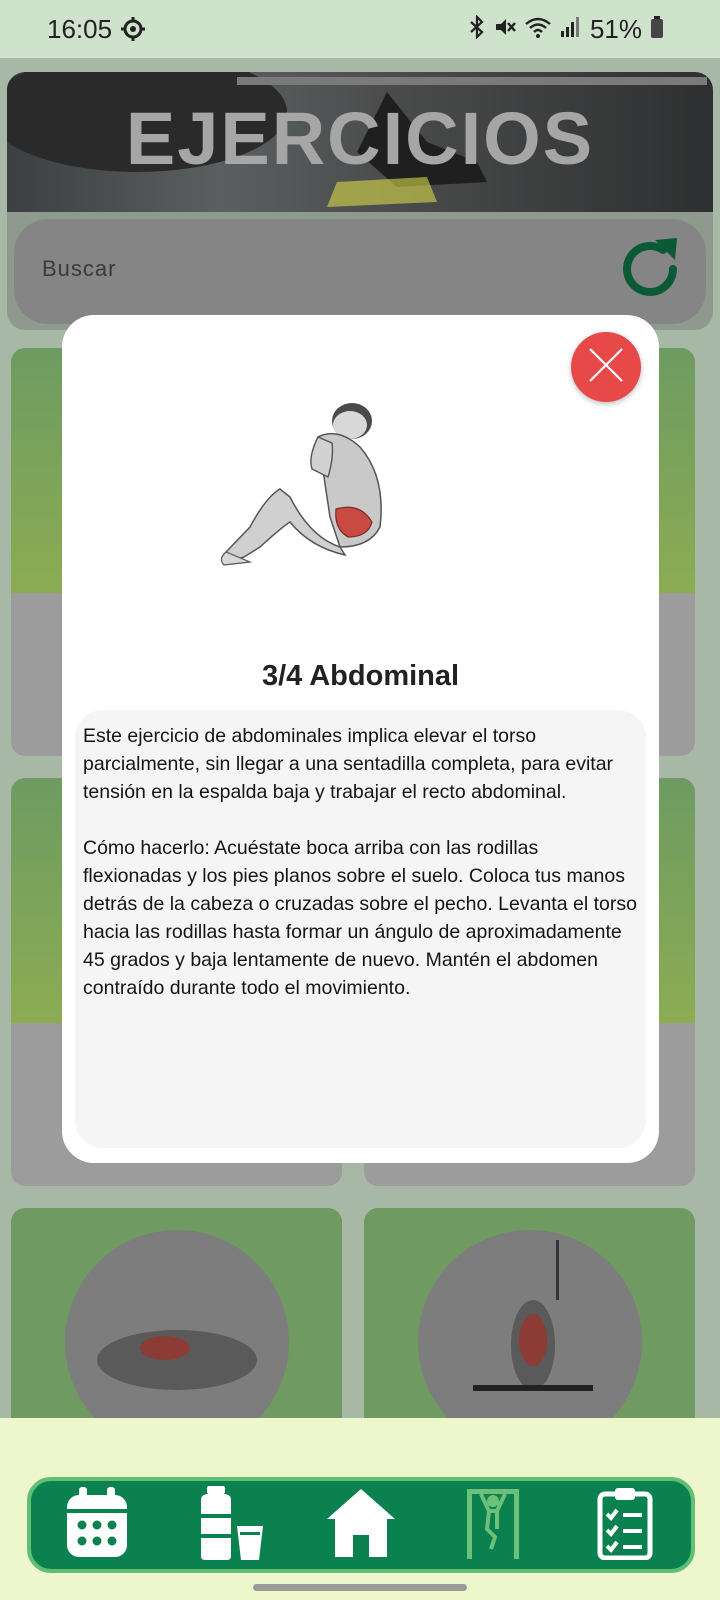 The width and height of the screenshot is (720, 1600). Describe the element at coordinates (360, 138) in the screenshot. I see `page-title: EJERCICIOS` at that location.